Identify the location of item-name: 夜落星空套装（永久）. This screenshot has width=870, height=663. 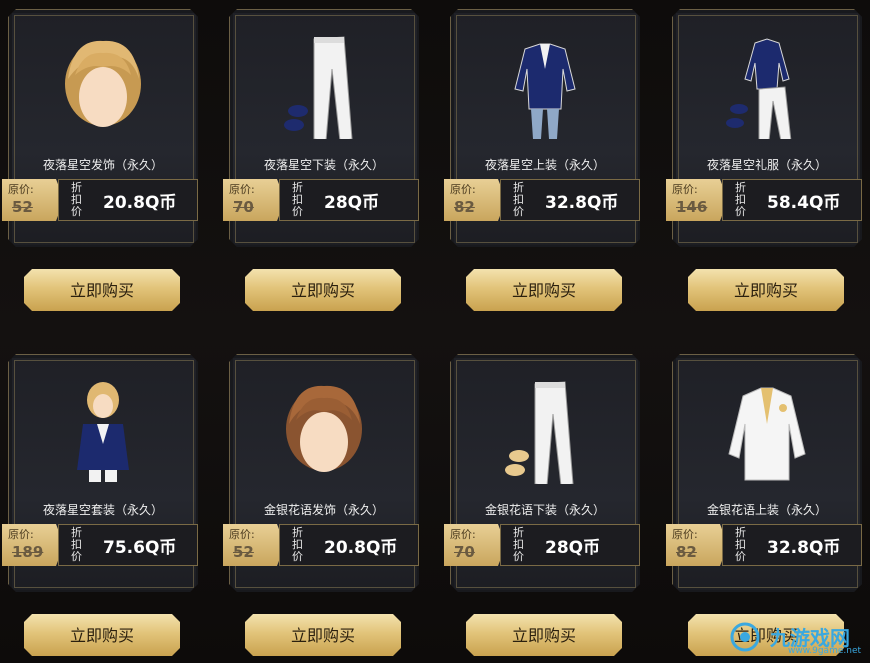
(102, 510).